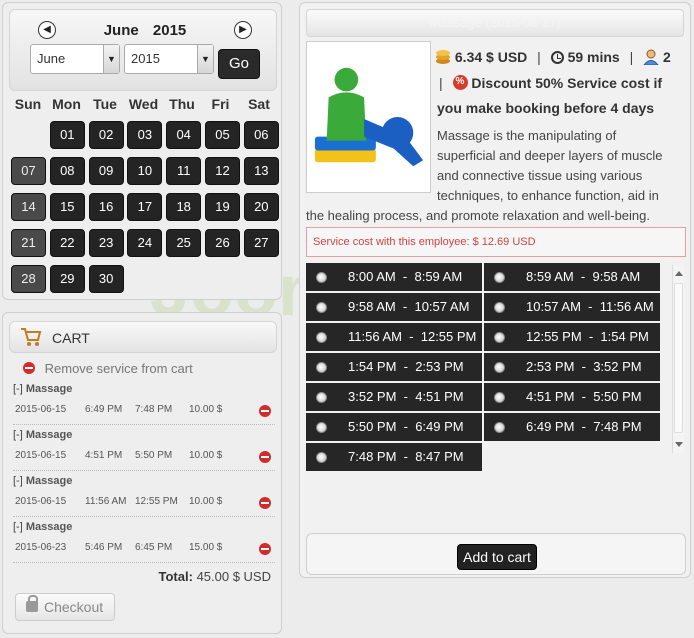  What do you see at coordinates (184, 171) in the screenshot?
I see `calendar-day-11: 11` at bounding box center [184, 171].